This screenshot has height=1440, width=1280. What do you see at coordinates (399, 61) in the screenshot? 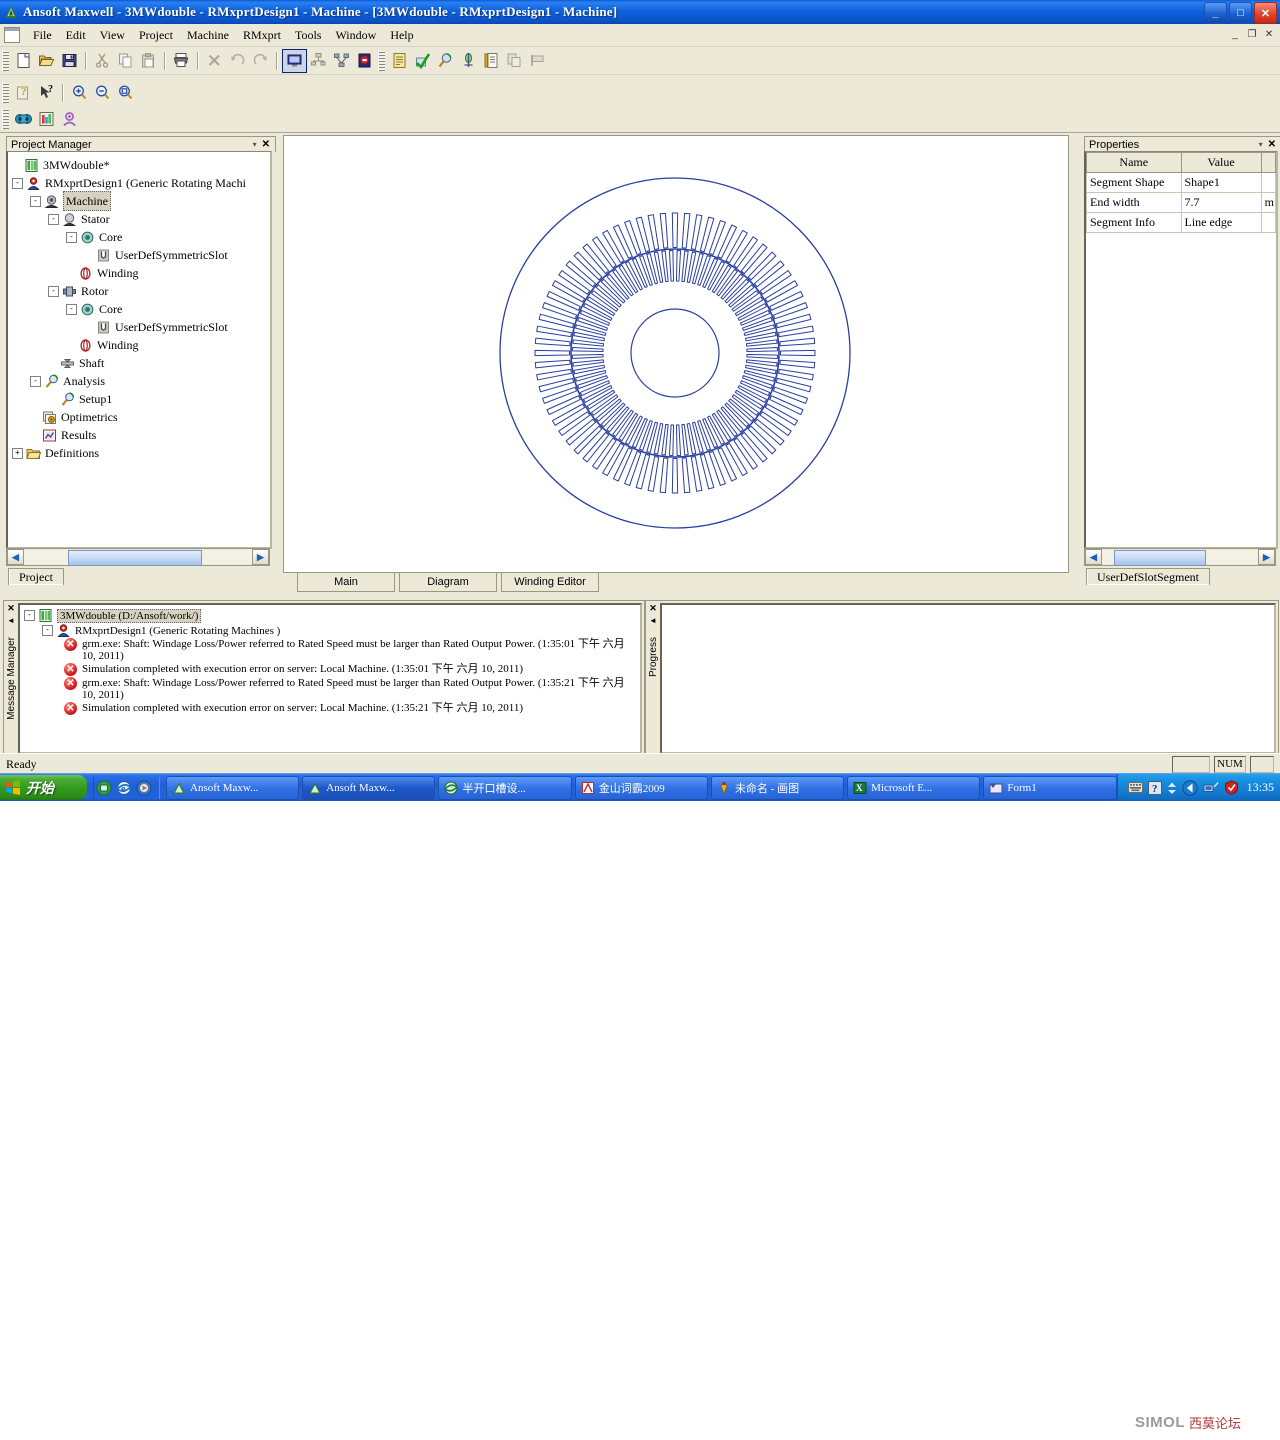
I see `validate-list-icon` at bounding box center [399, 61].